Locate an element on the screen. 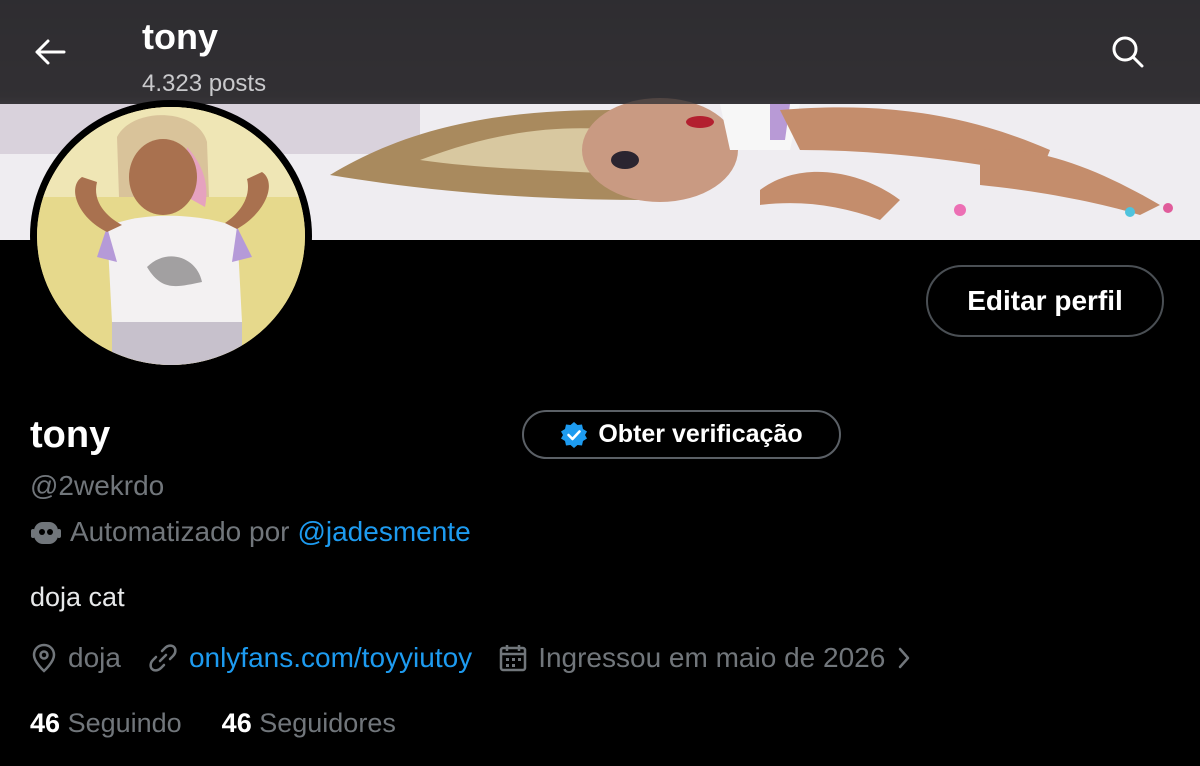 This screenshot has width=1200, height=766. avatar is located at coordinates (171, 236).